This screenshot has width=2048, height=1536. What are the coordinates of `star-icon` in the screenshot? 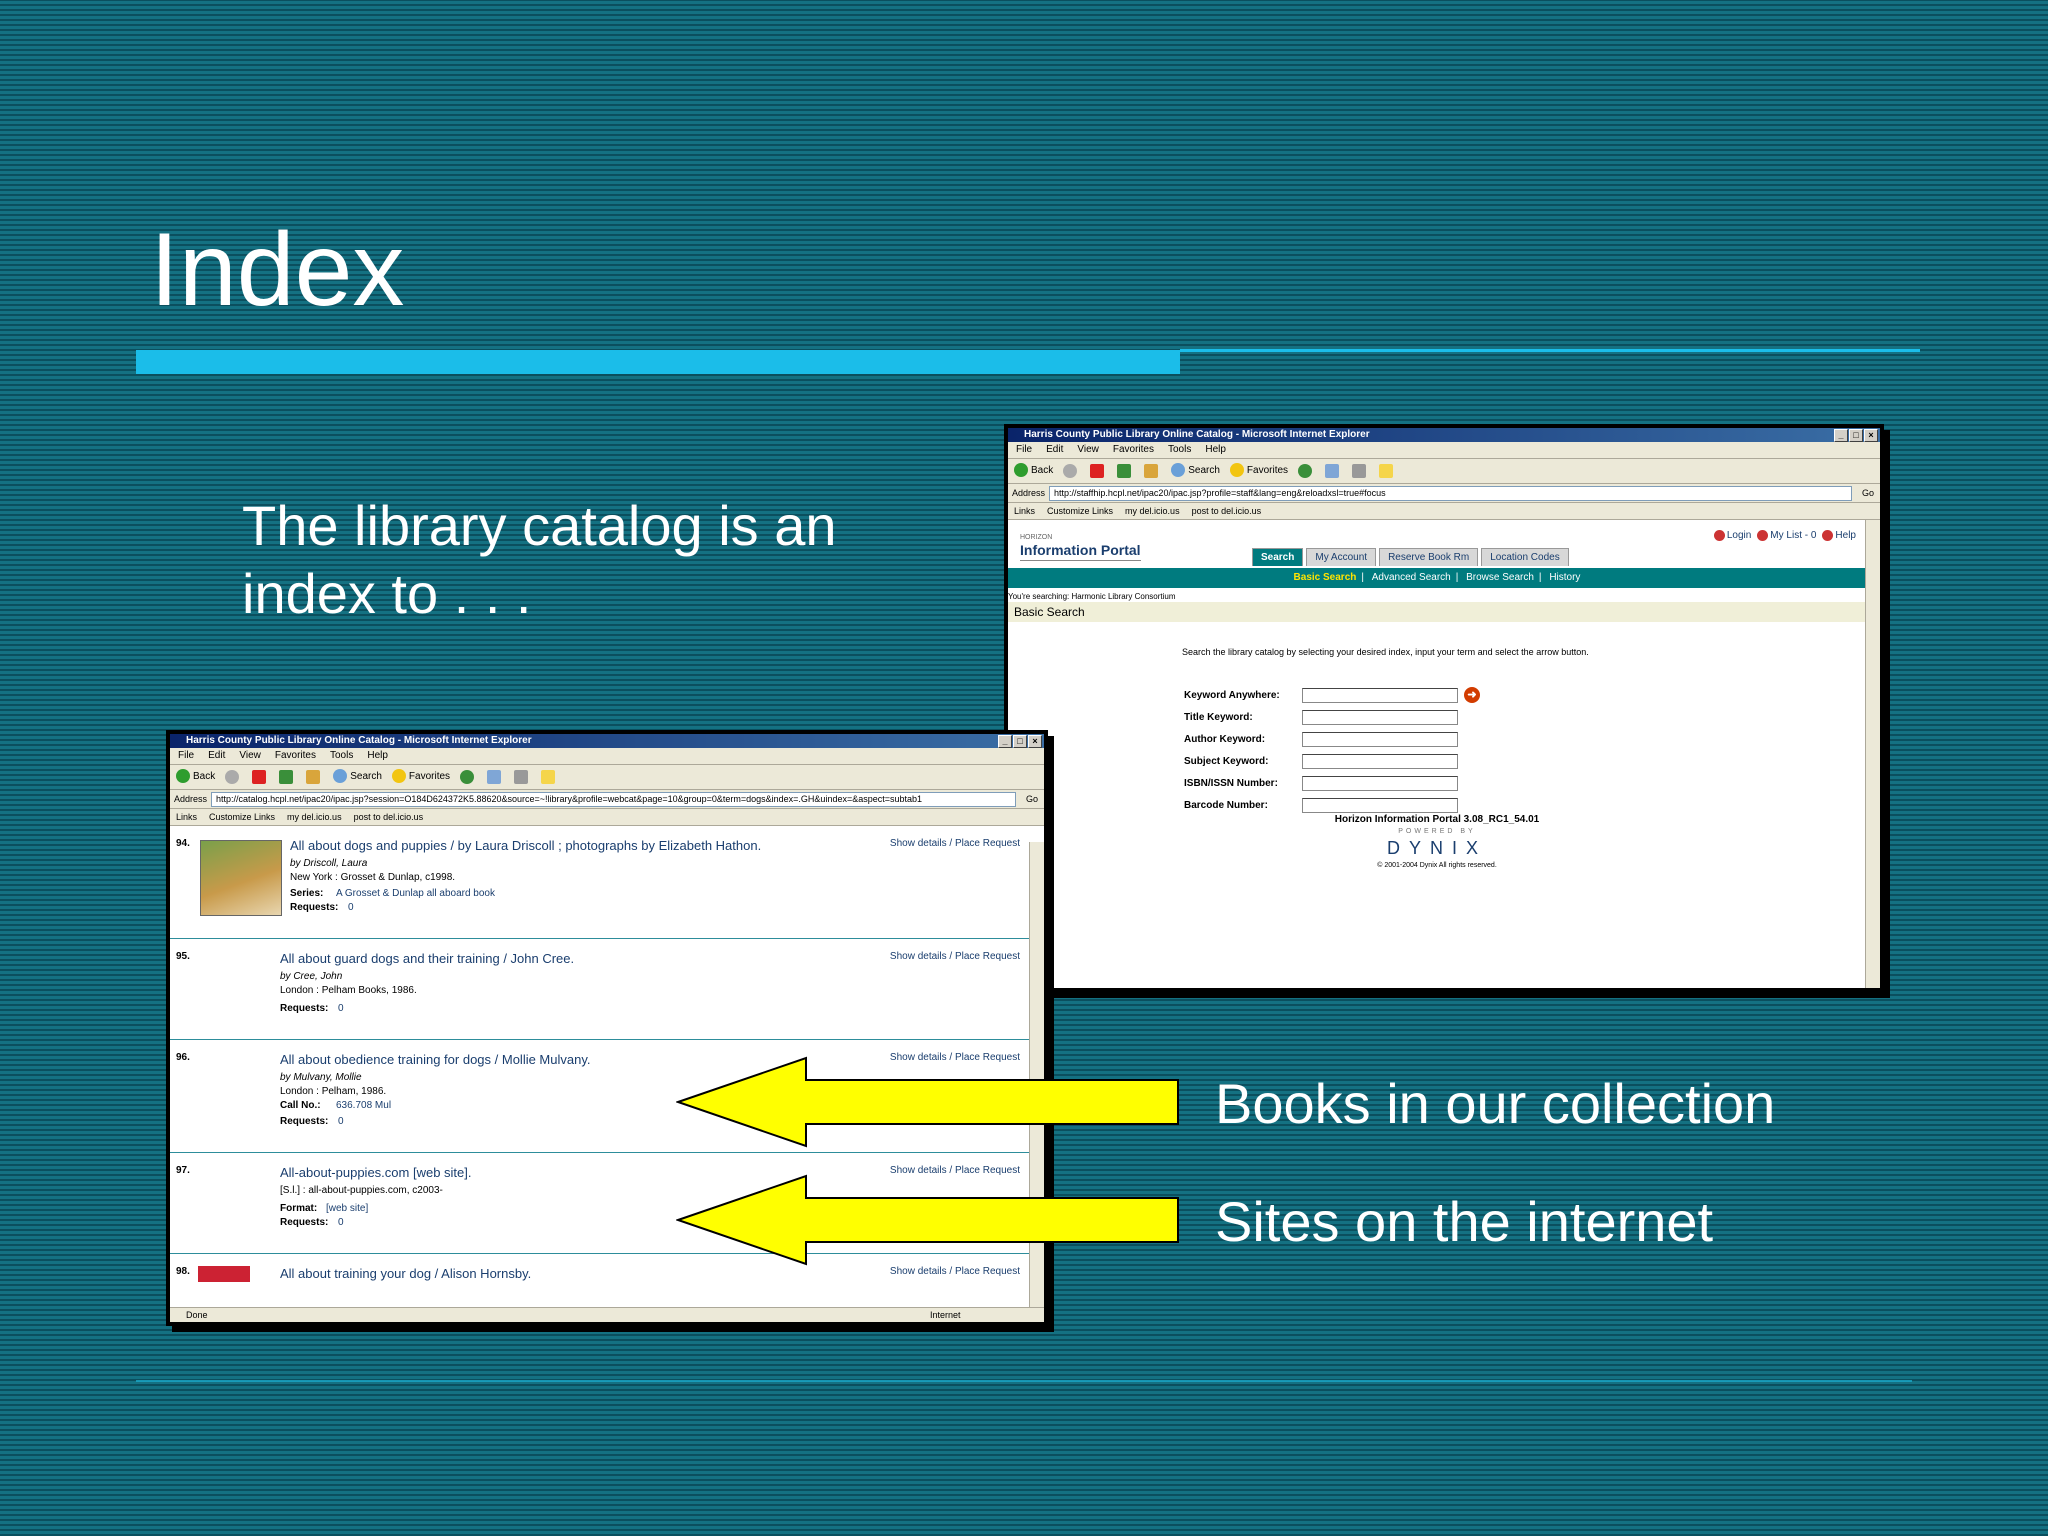 It's located at (1236, 470).